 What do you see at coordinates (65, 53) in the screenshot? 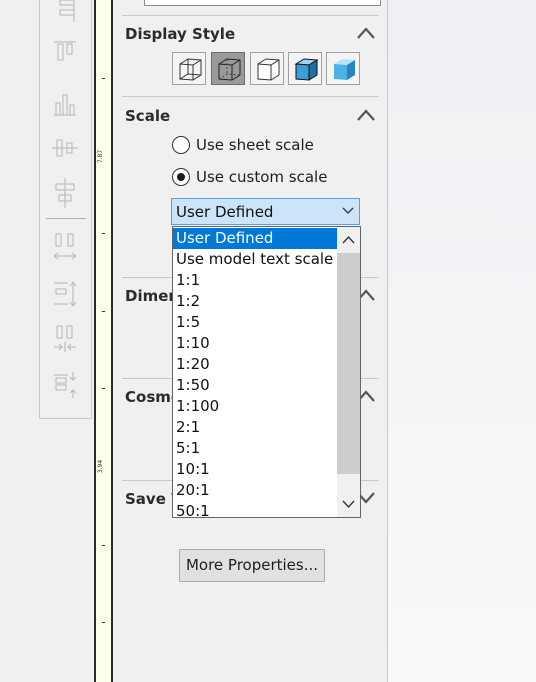
I see `align-top-edge-icon` at bounding box center [65, 53].